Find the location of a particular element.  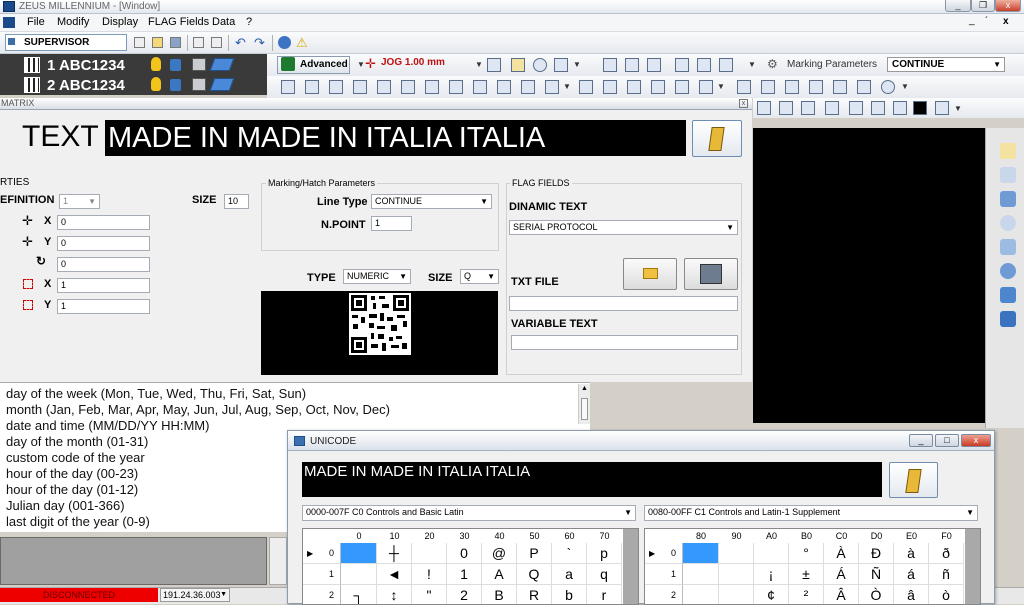

advanced-dropdown-icon: ▼ is located at coordinates (361, 64).